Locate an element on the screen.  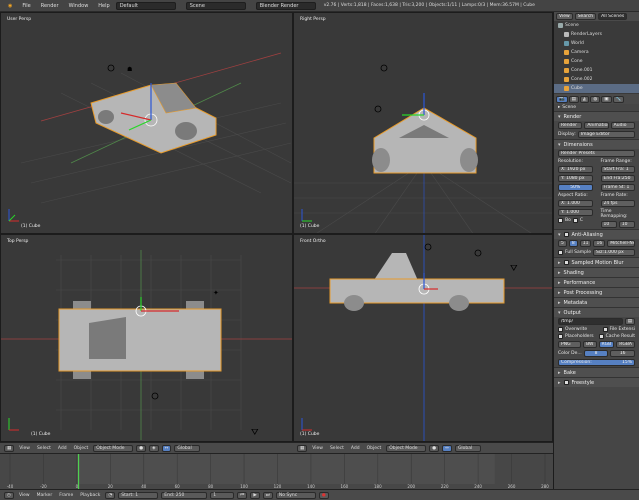
menu-marker: Marker is located at coordinates (45, 495).